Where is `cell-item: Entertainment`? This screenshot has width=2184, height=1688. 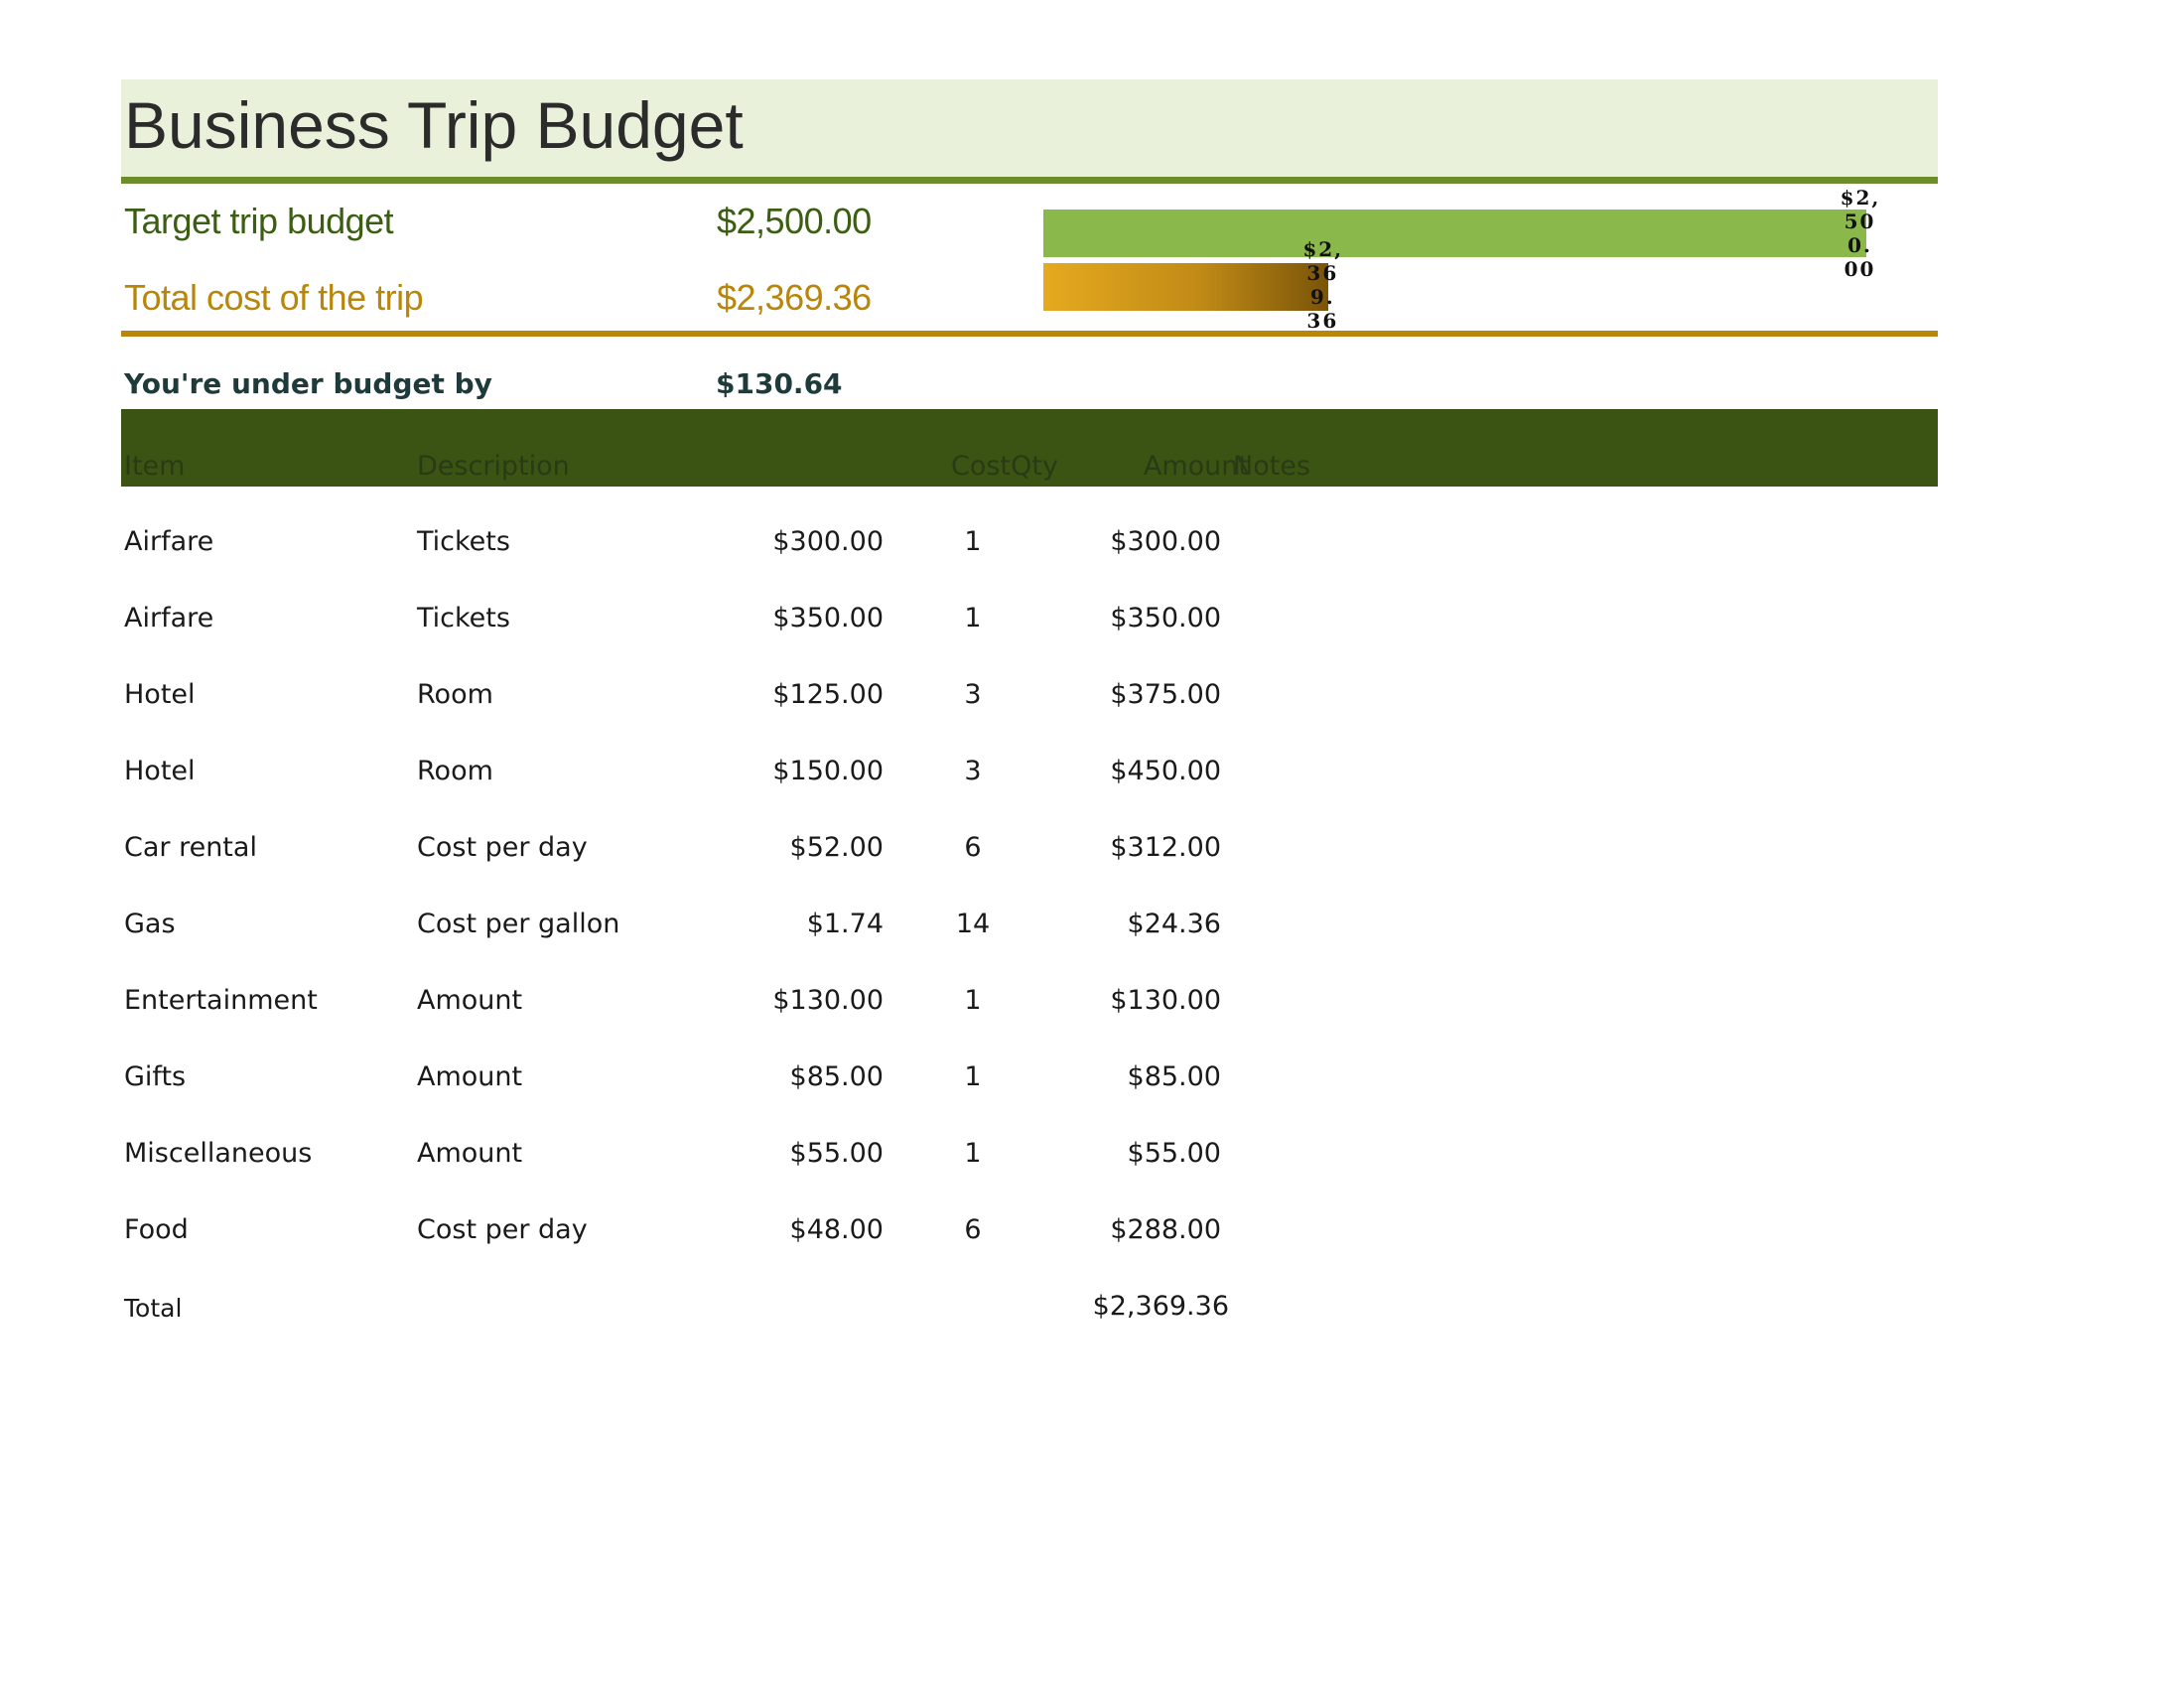
cell-item: Entertainment is located at coordinates (221, 1000).